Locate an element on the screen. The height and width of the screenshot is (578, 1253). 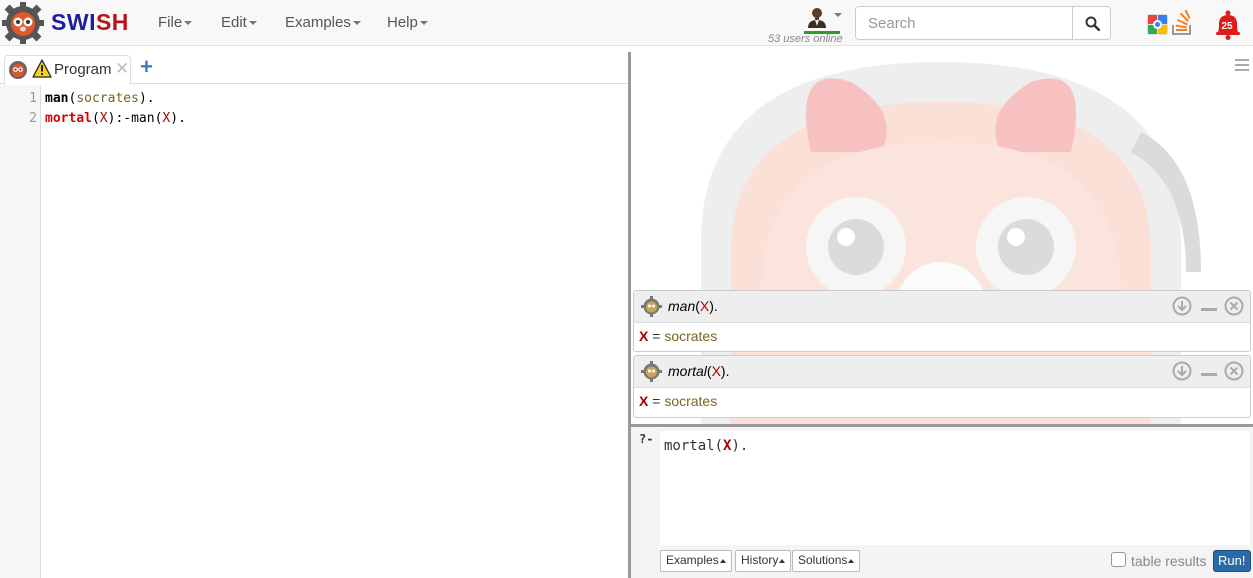
search-button is located at coordinates (1091, 23).